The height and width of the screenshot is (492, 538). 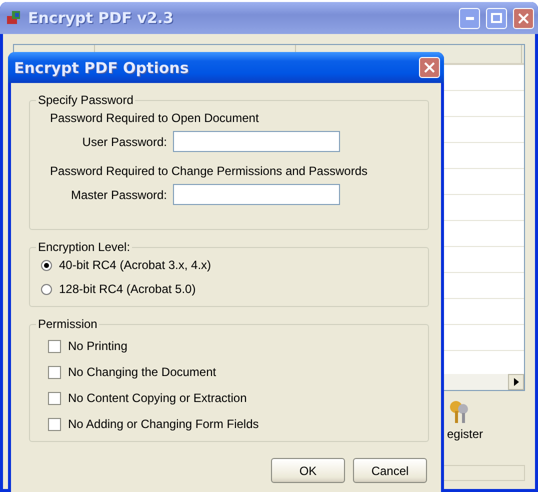 I want to click on window-title: Encrypt PDF v2.3, so click(x=101, y=18).